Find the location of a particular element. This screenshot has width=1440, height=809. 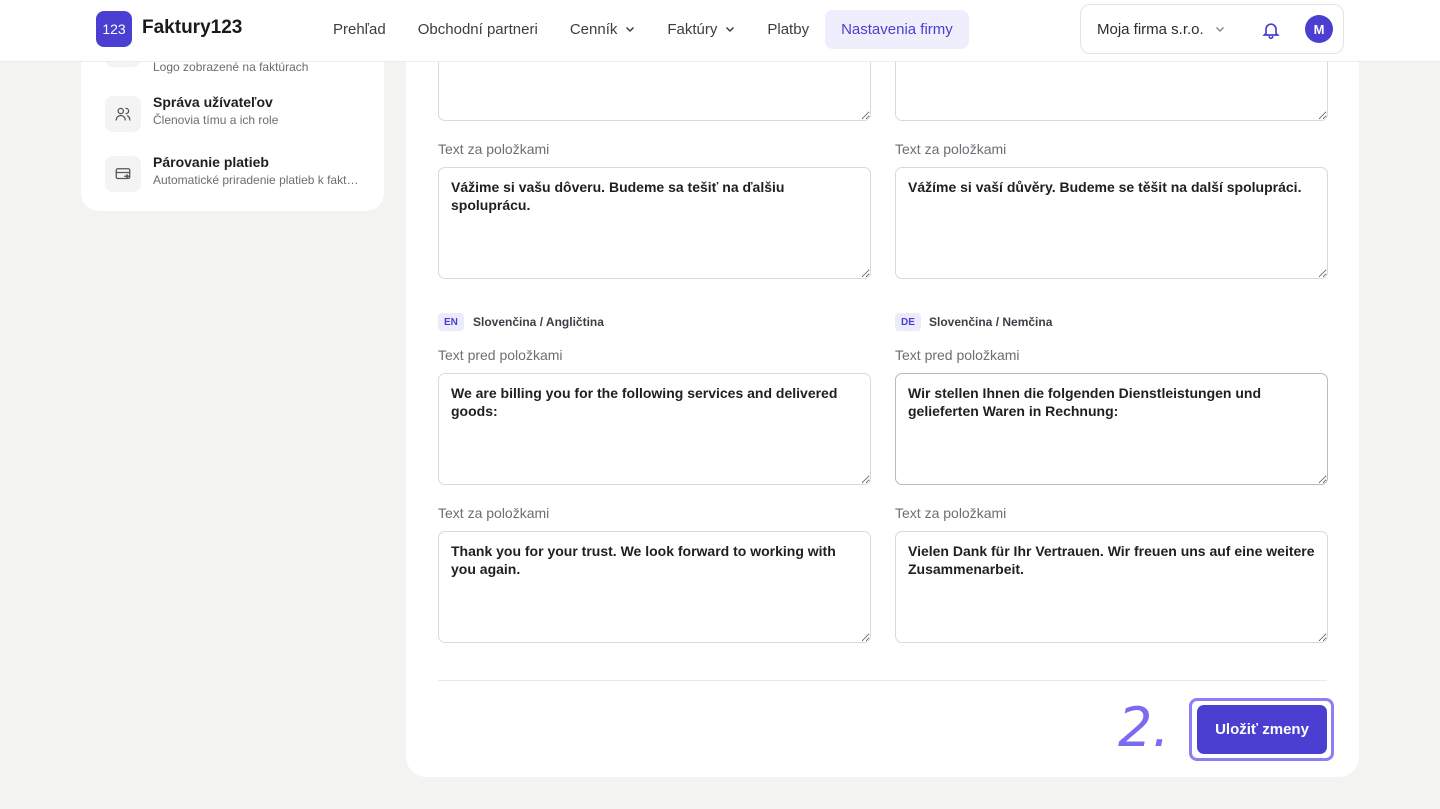

nav-payments: Platby is located at coordinates (788, 29).